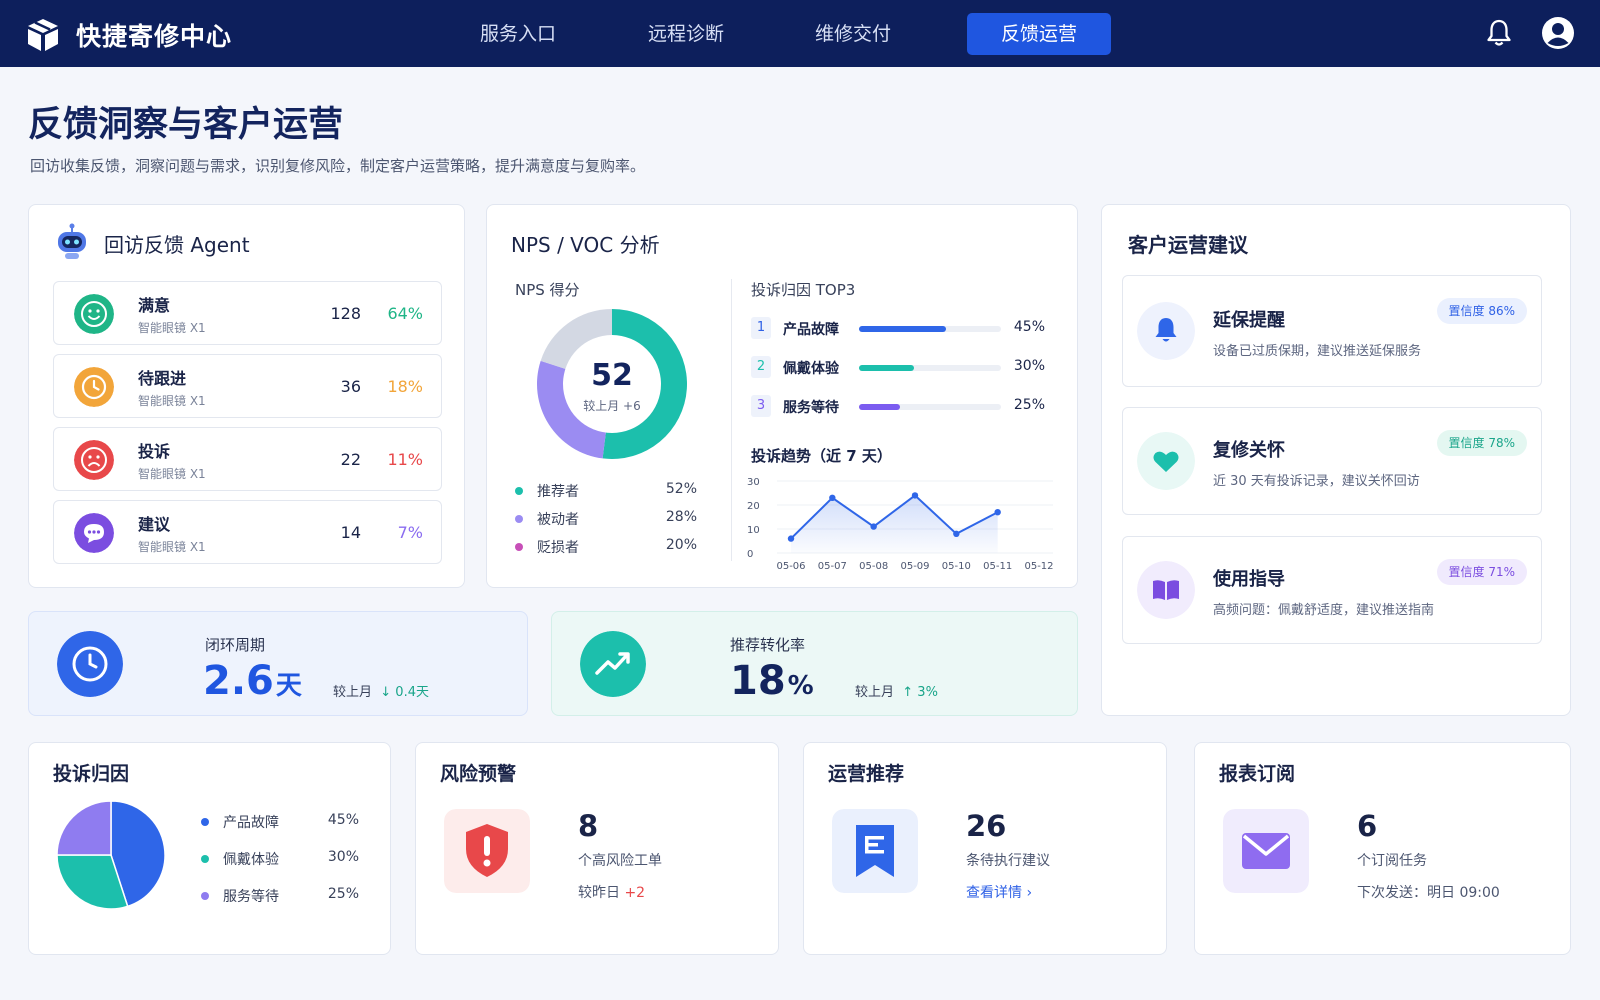 Image resolution: width=1600 pixels, height=1000 pixels. I want to click on legend-label: 佩戴体验, so click(251, 860).